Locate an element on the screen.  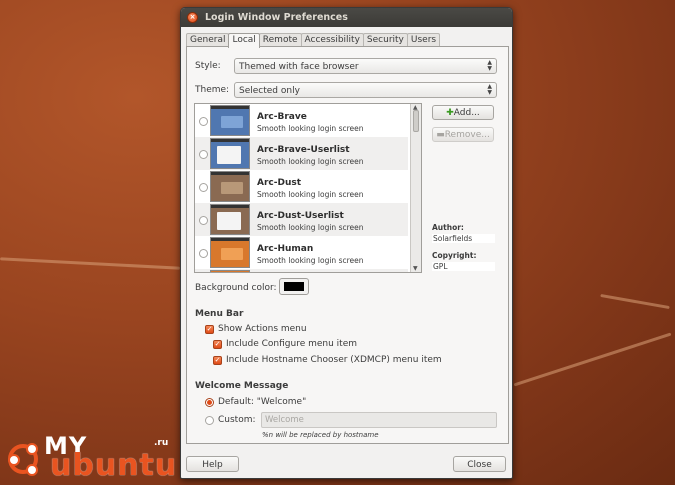
scrollbar-thumb is located at coordinates (416, 121).